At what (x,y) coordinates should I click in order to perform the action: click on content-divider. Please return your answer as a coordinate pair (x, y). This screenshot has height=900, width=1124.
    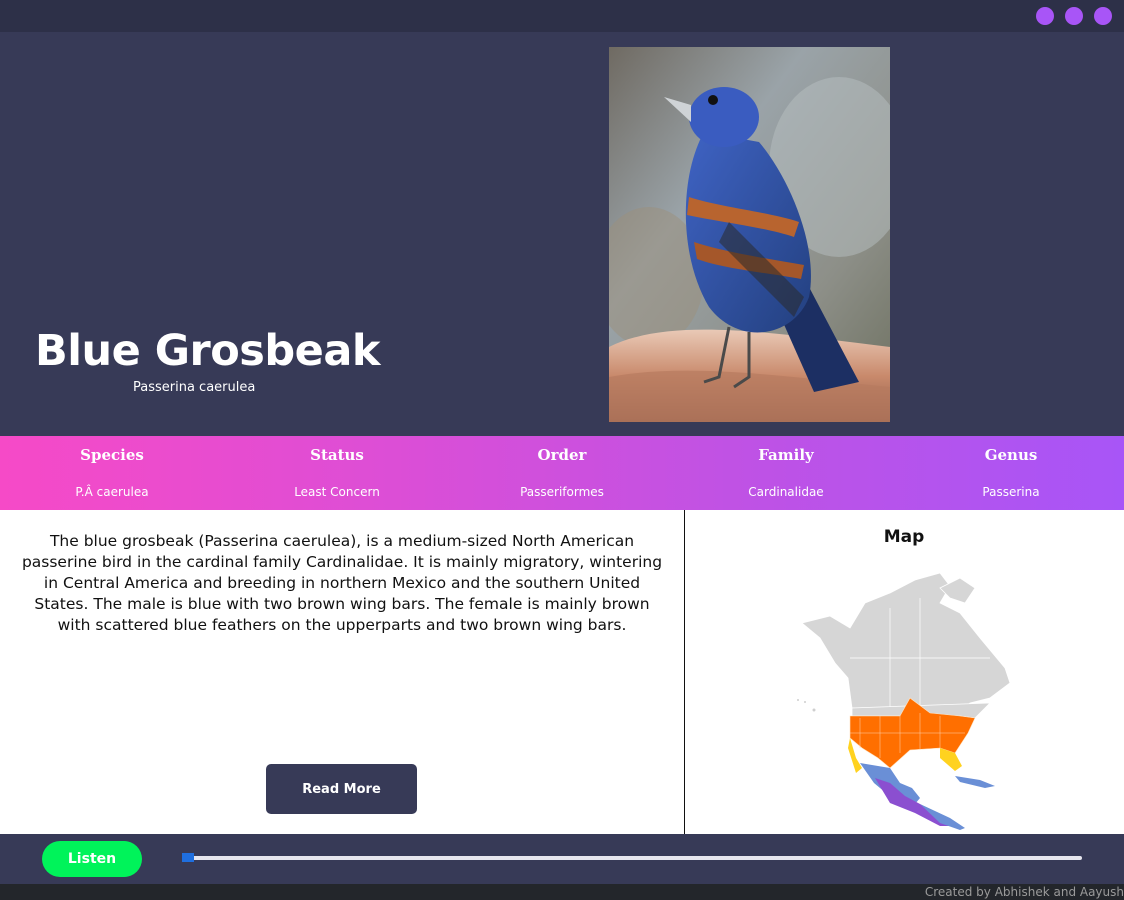
    Looking at the image, I should click on (684, 672).